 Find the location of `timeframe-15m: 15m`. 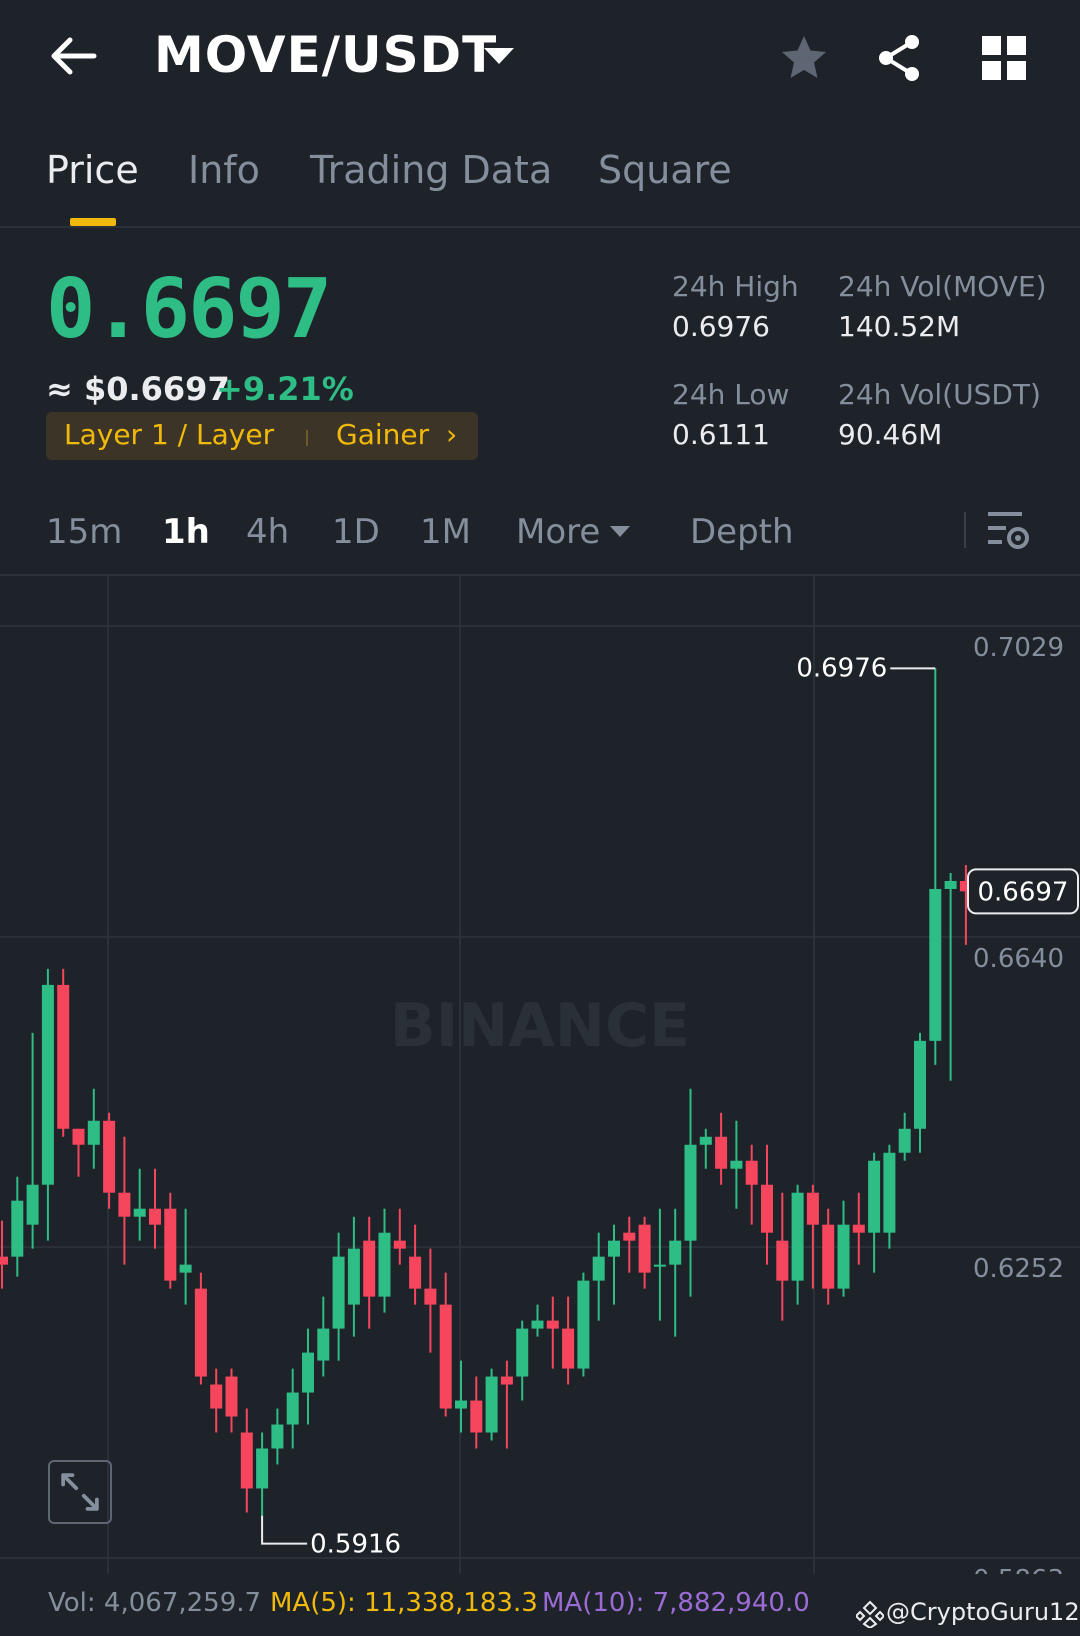

timeframe-15m: 15m is located at coordinates (84, 532).